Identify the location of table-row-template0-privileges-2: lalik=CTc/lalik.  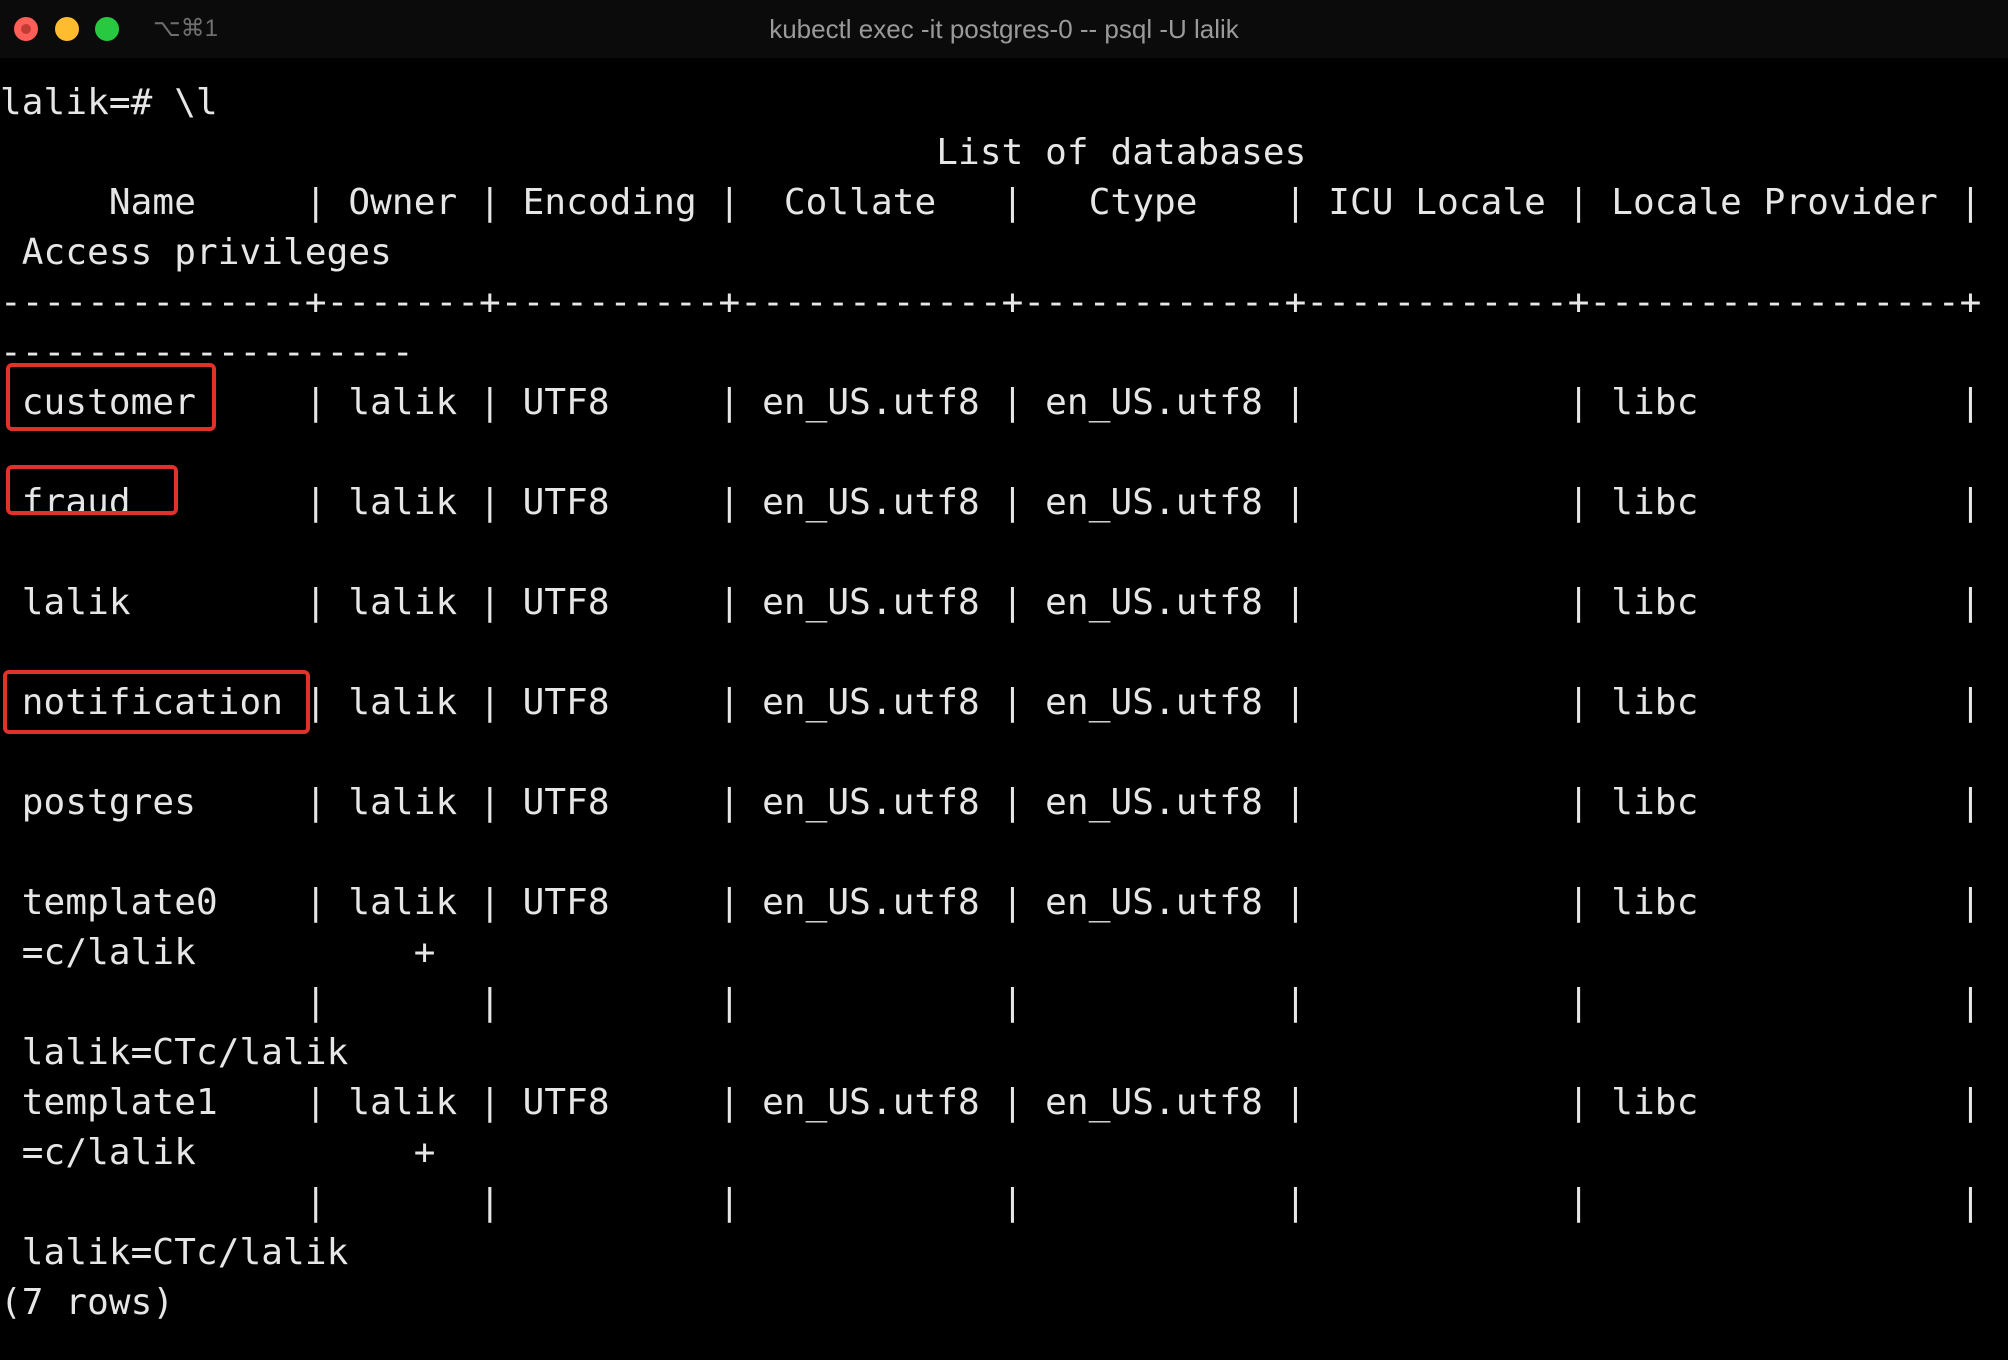
(174, 1052).